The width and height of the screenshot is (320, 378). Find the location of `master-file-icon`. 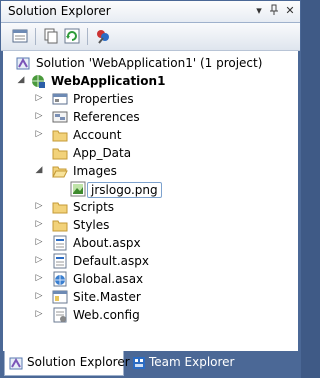

master-file-icon is located at coordinates (60, 297).